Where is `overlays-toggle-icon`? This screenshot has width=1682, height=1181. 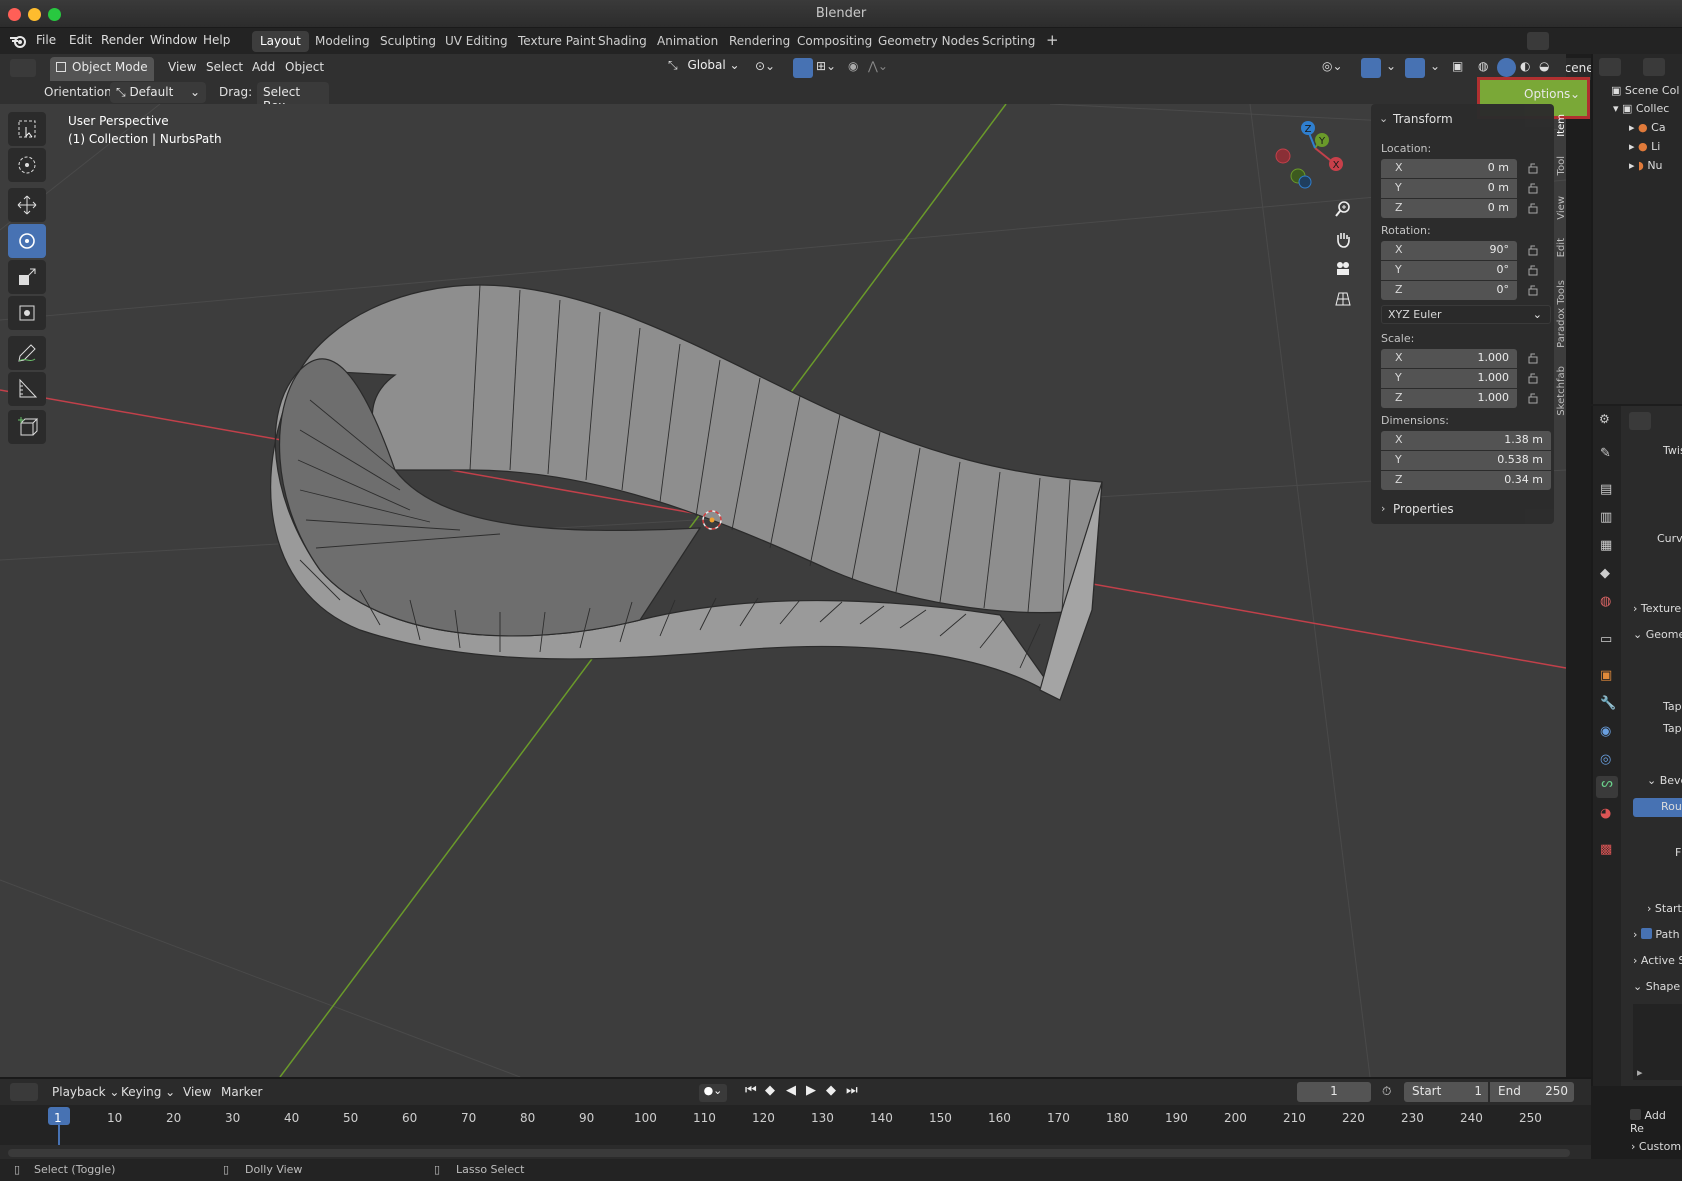 overlays-toggle-icon is located at coordinates (1415, 68).